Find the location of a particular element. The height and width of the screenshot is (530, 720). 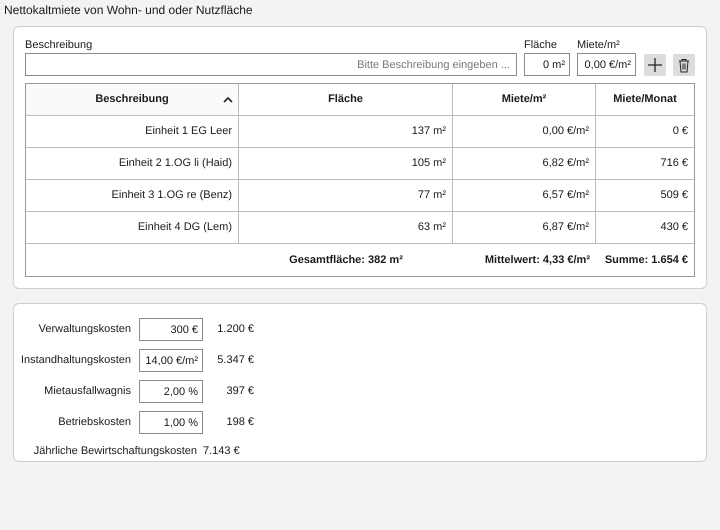

plus-icon is located at coordinates (655, 65).